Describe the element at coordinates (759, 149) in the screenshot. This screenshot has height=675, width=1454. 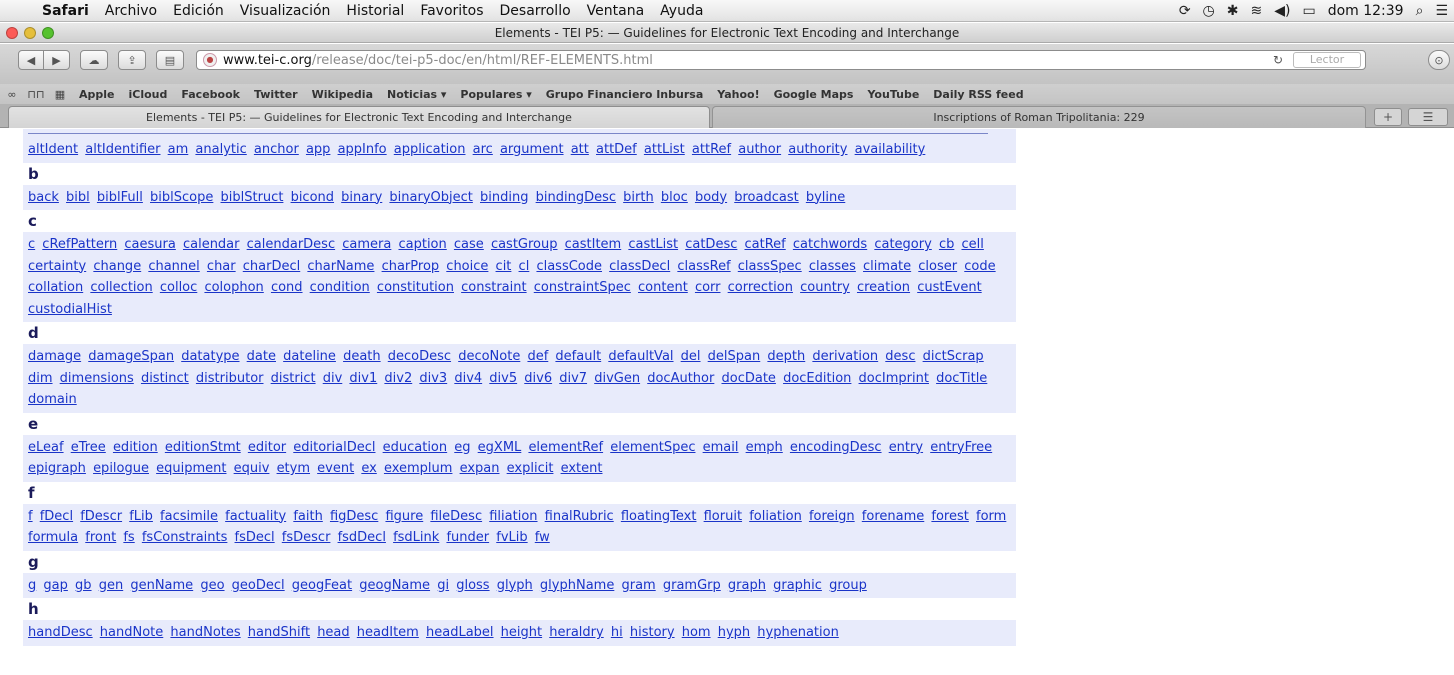
I see `element-link: author` at that location.